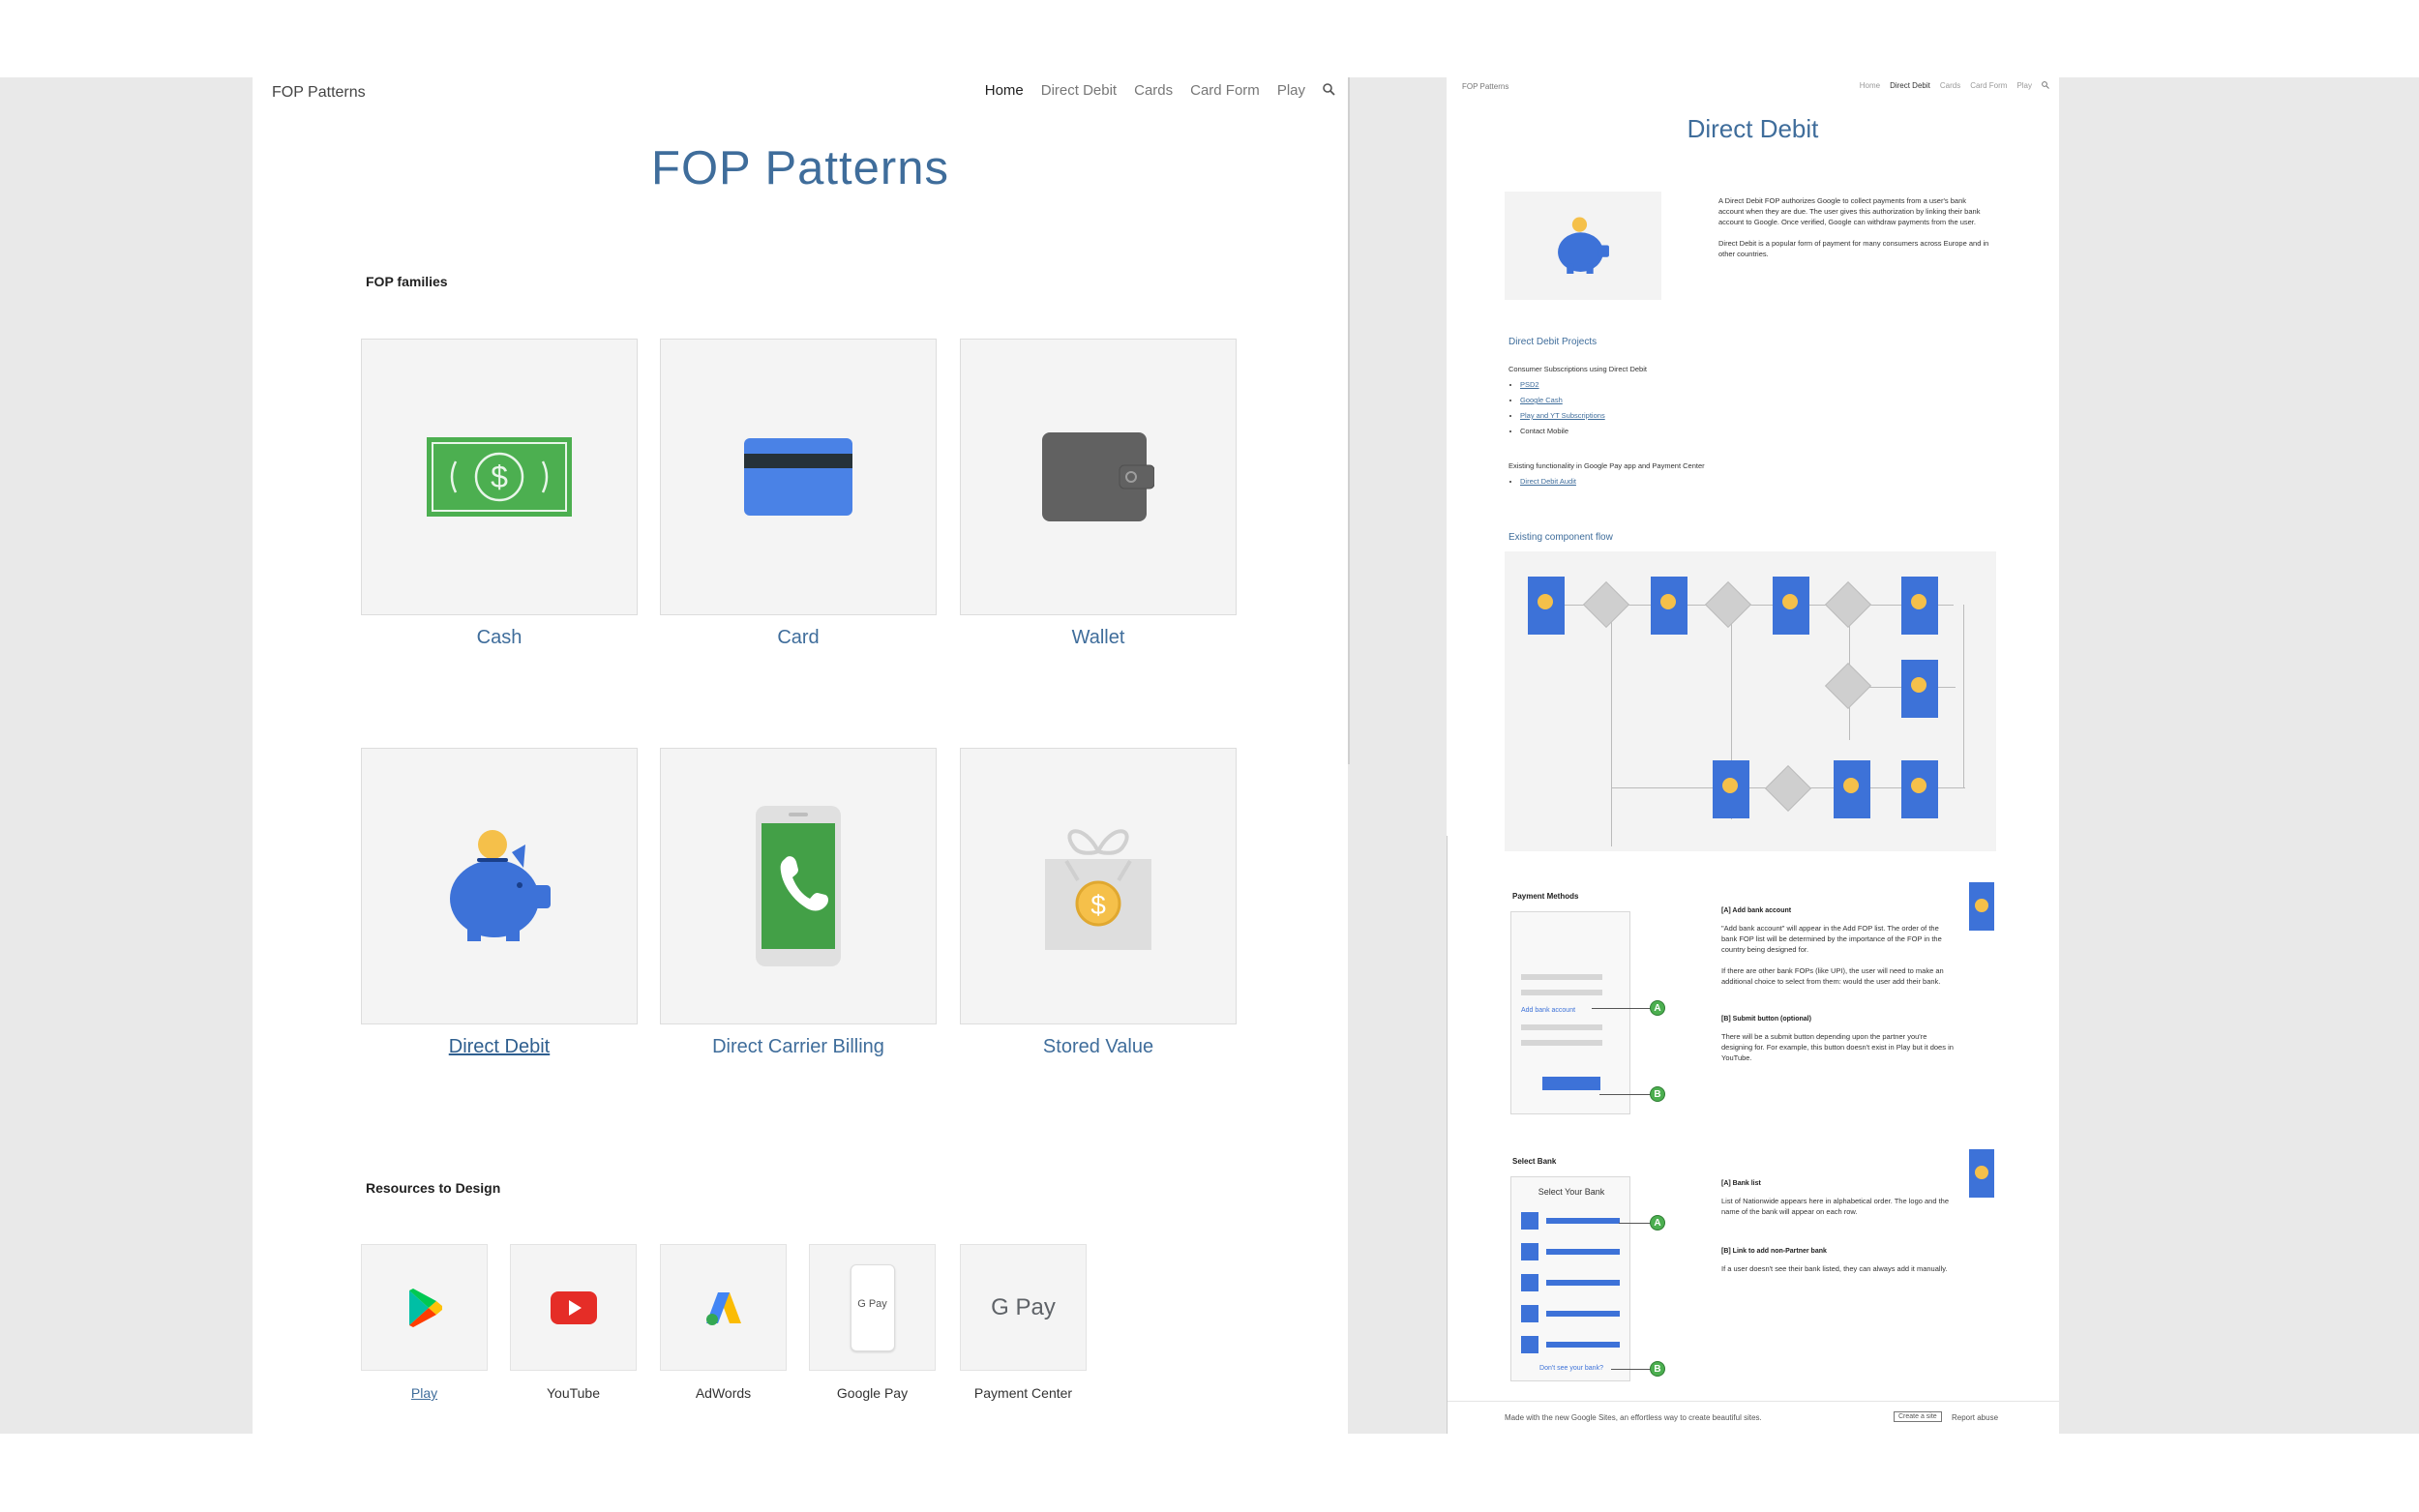  Describe the element at coordinates (573, 1393) in the screenshot. I see `resource-label-youtube: YouTube` at that location.